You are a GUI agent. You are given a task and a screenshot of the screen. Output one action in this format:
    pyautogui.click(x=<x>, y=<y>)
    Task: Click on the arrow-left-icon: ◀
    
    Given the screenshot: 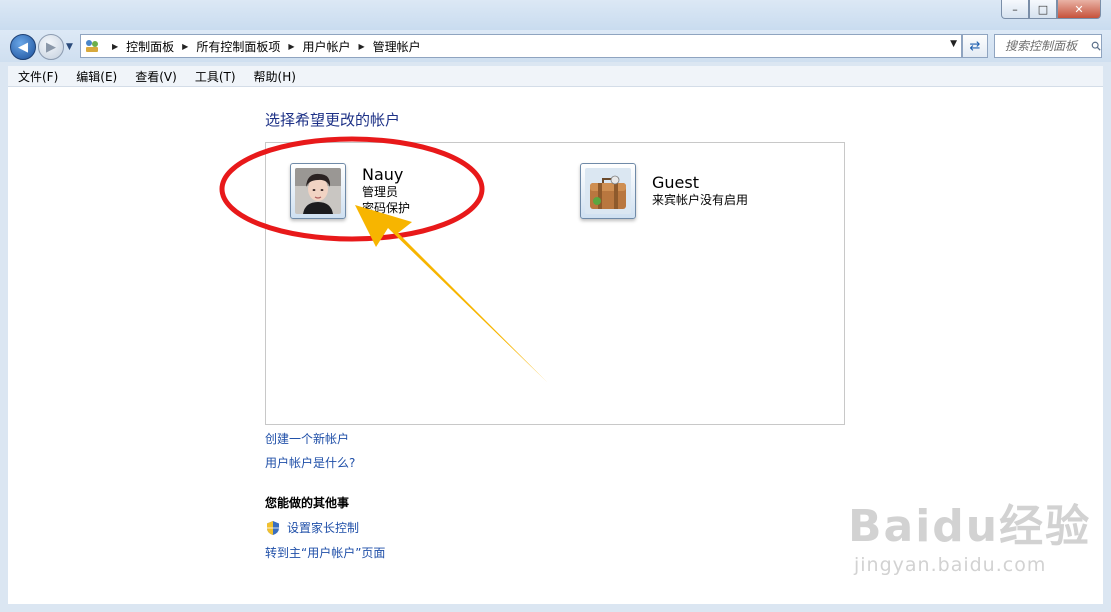 What is the action you would take?
    pyautogui.click(x=23, y=47)
    